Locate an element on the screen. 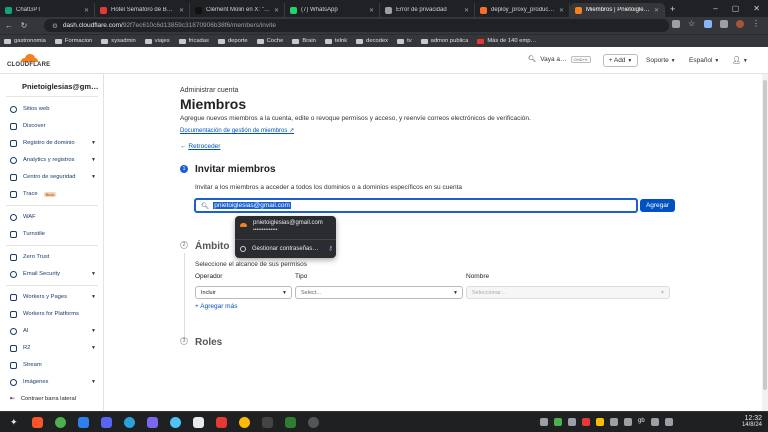 This screenshot has width=768, height=432. back-arrow-icon: ← is located at coordinates (9, 25).